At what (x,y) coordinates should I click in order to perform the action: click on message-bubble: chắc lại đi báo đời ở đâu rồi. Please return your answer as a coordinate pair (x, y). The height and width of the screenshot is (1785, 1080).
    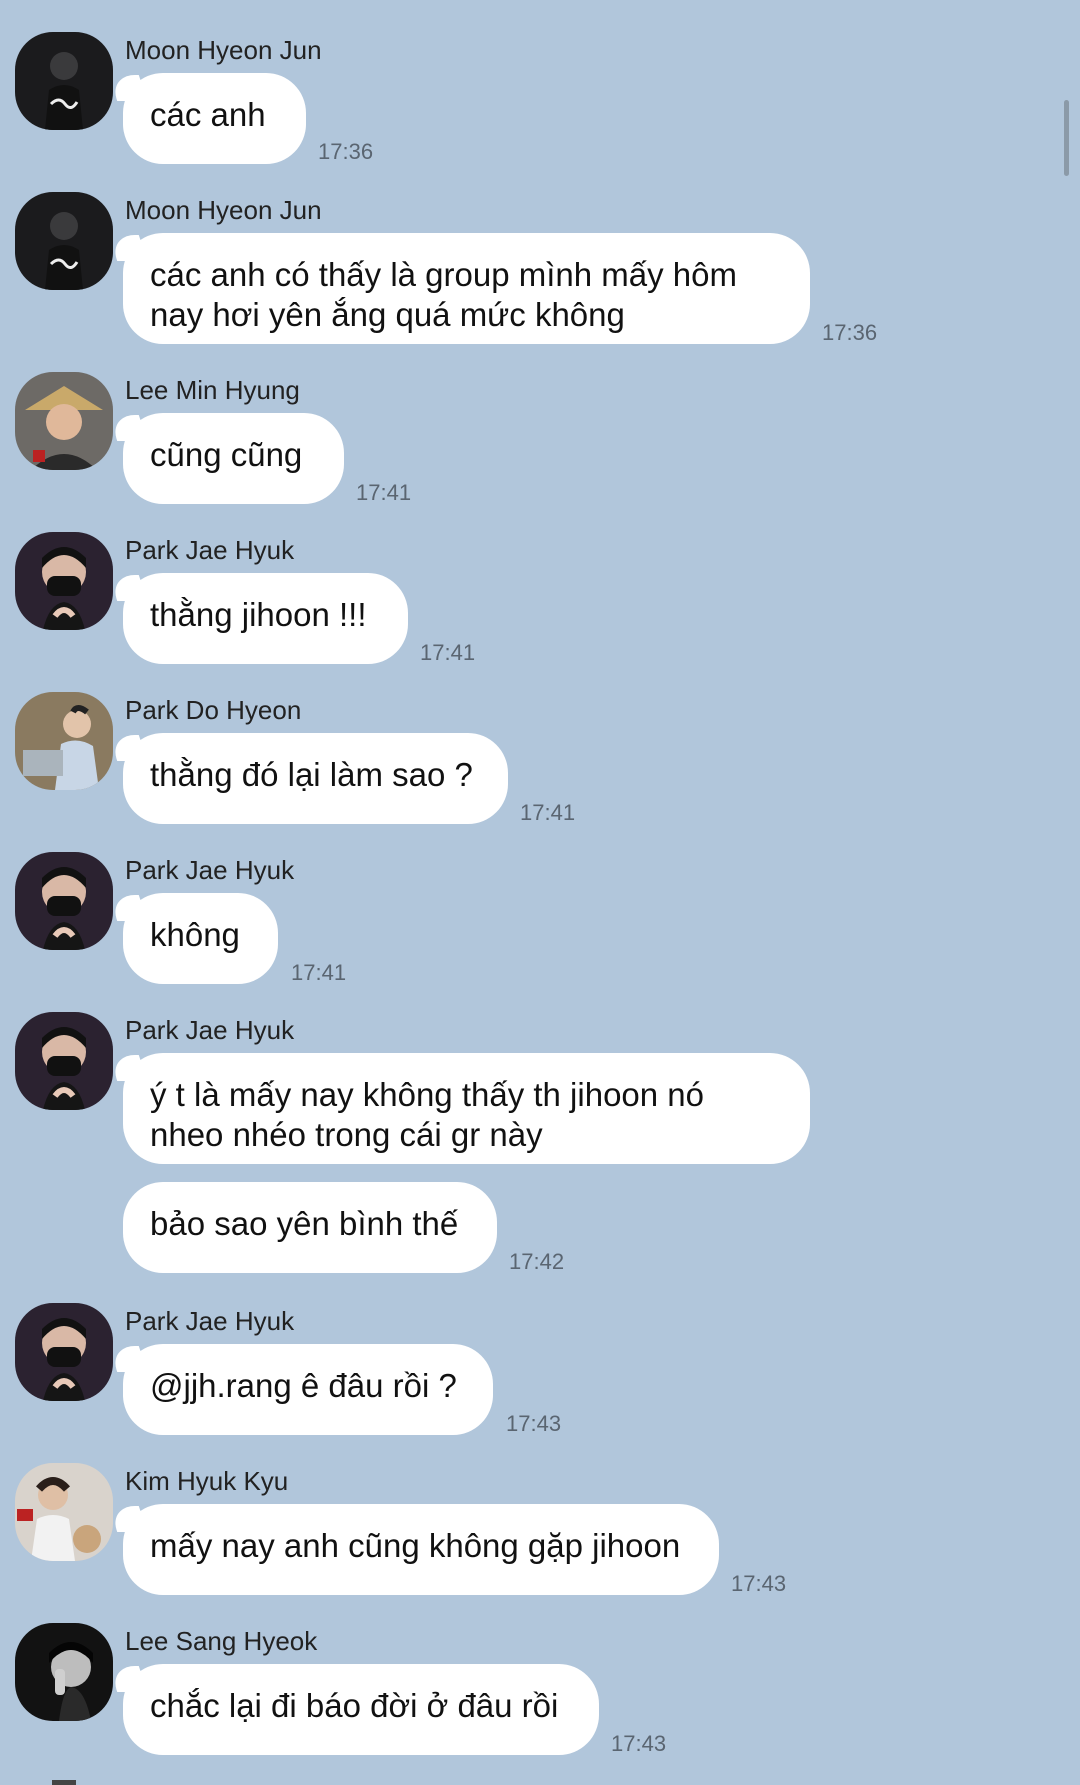
    Looking at the image, I should click on (361, 1709).